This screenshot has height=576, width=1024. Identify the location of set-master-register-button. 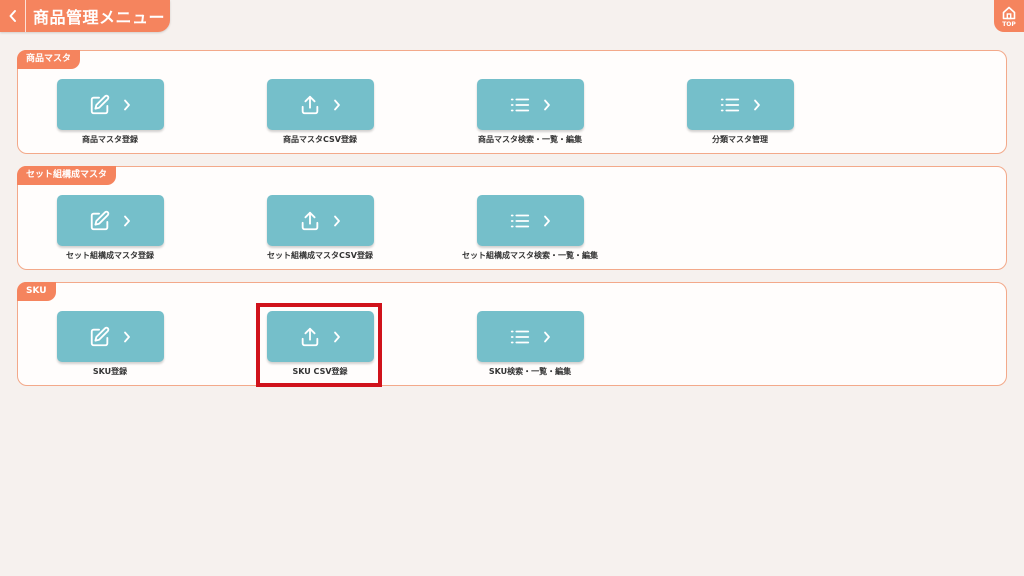
(110, 220).